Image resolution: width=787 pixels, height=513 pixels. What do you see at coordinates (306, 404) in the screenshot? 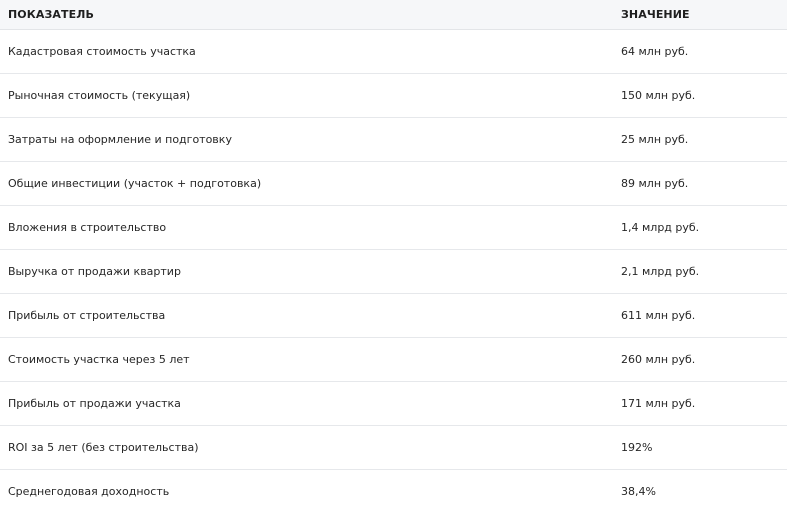
I see `cell-indicator: Прибыль от продажи участка` at bounding box center [306, 404].